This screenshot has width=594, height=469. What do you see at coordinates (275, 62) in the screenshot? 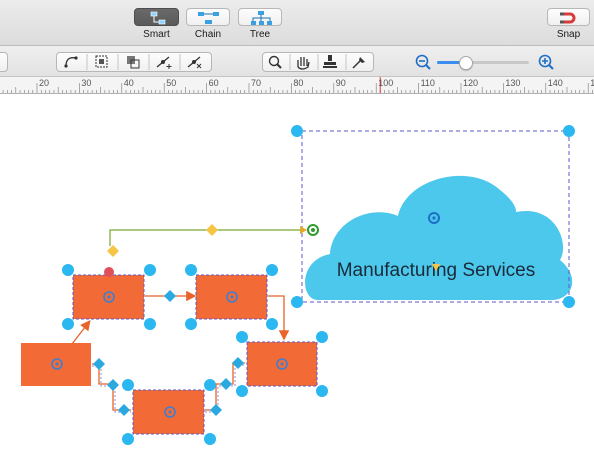
I see `zoom-tool-icon` at bounding box center [275, 62].